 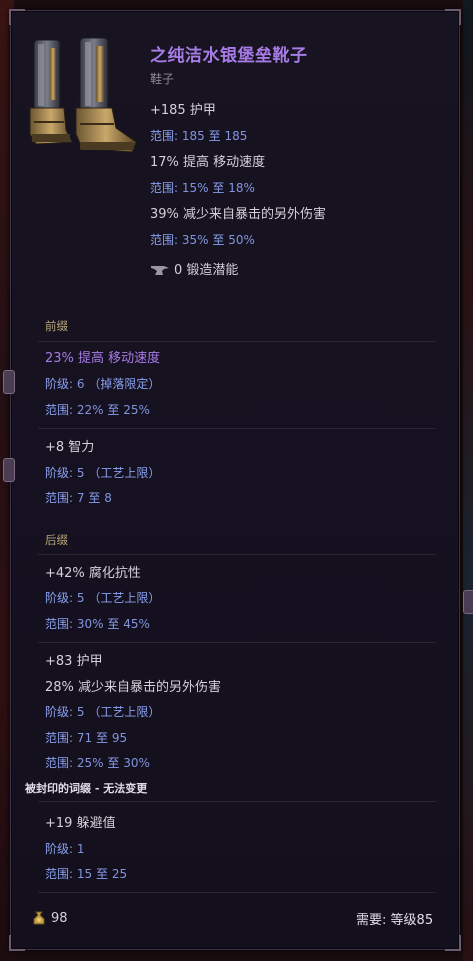 What do you see at coordinates (59, 918) in the screenshot?
I see `item-value: 98` at bounding box center [59, 918].